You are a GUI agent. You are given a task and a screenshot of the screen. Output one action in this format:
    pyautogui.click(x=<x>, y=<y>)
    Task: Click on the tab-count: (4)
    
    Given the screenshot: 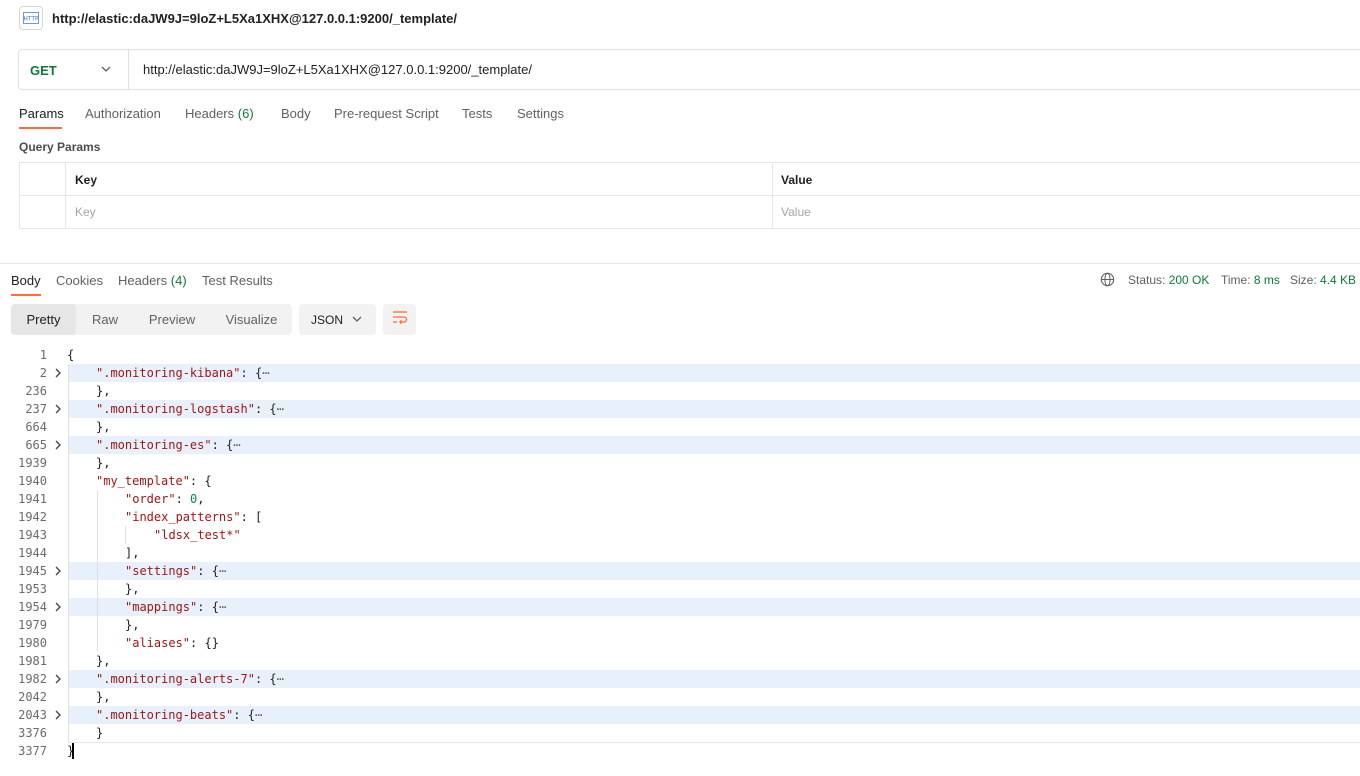 What is the action you would take?
    pyautogui.click(x=178, y=280)
    